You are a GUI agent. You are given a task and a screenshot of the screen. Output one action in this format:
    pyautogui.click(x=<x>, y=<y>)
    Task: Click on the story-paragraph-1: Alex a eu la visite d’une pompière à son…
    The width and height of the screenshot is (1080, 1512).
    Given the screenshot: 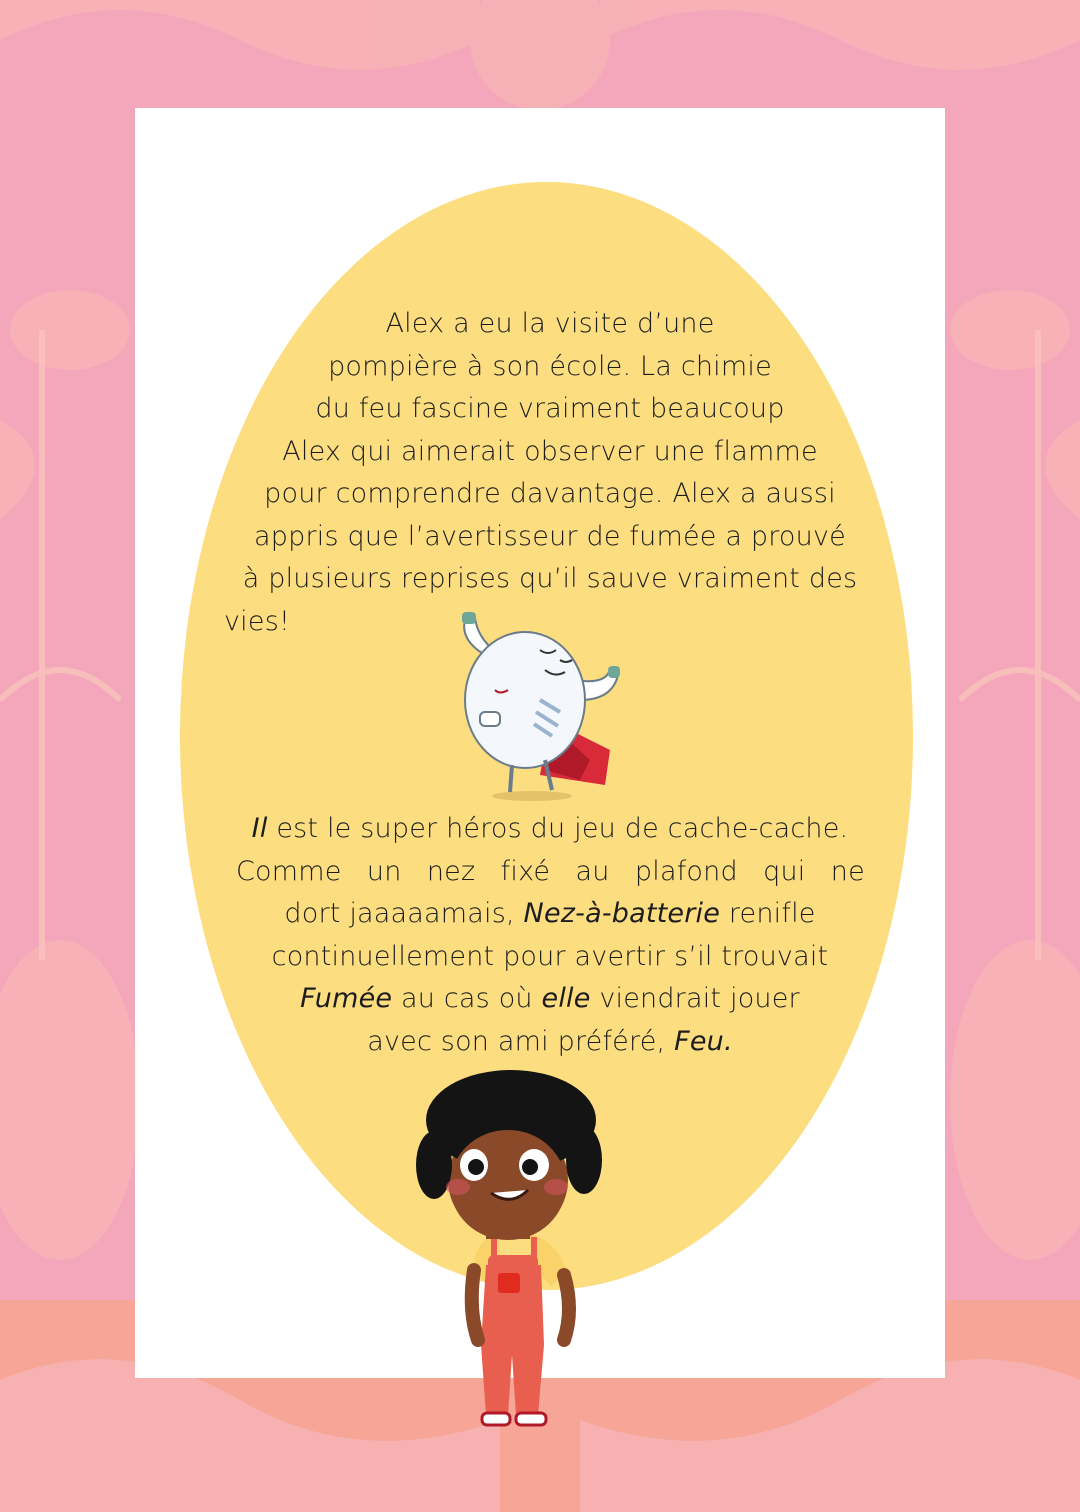 What is the action you would take?
    pyautogui.click(x=550, y=473)
    